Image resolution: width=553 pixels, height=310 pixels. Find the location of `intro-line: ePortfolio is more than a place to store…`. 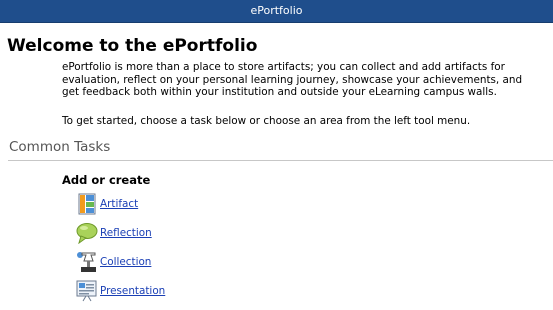

intro-line: ePortfolio is more than a place to store… is located at coordinates (283, 67).